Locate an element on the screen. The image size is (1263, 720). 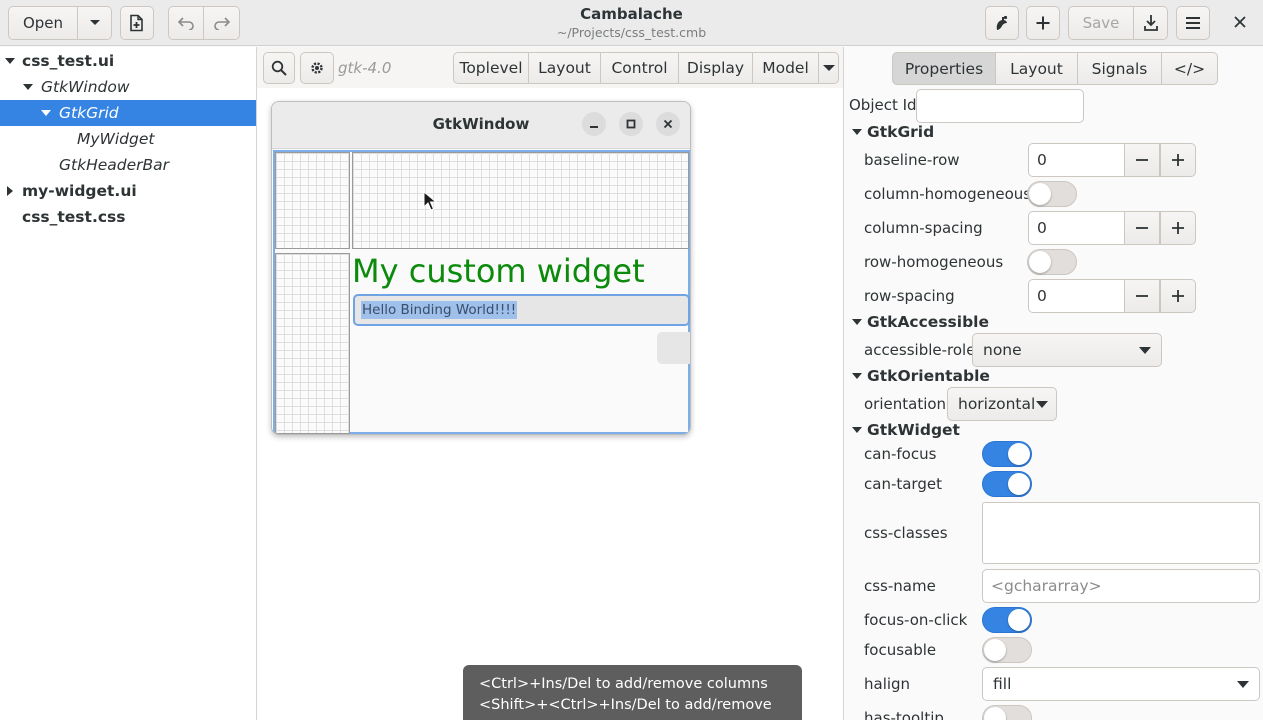
row-spacing-decrement-button is located at coordinates (1142, 296).